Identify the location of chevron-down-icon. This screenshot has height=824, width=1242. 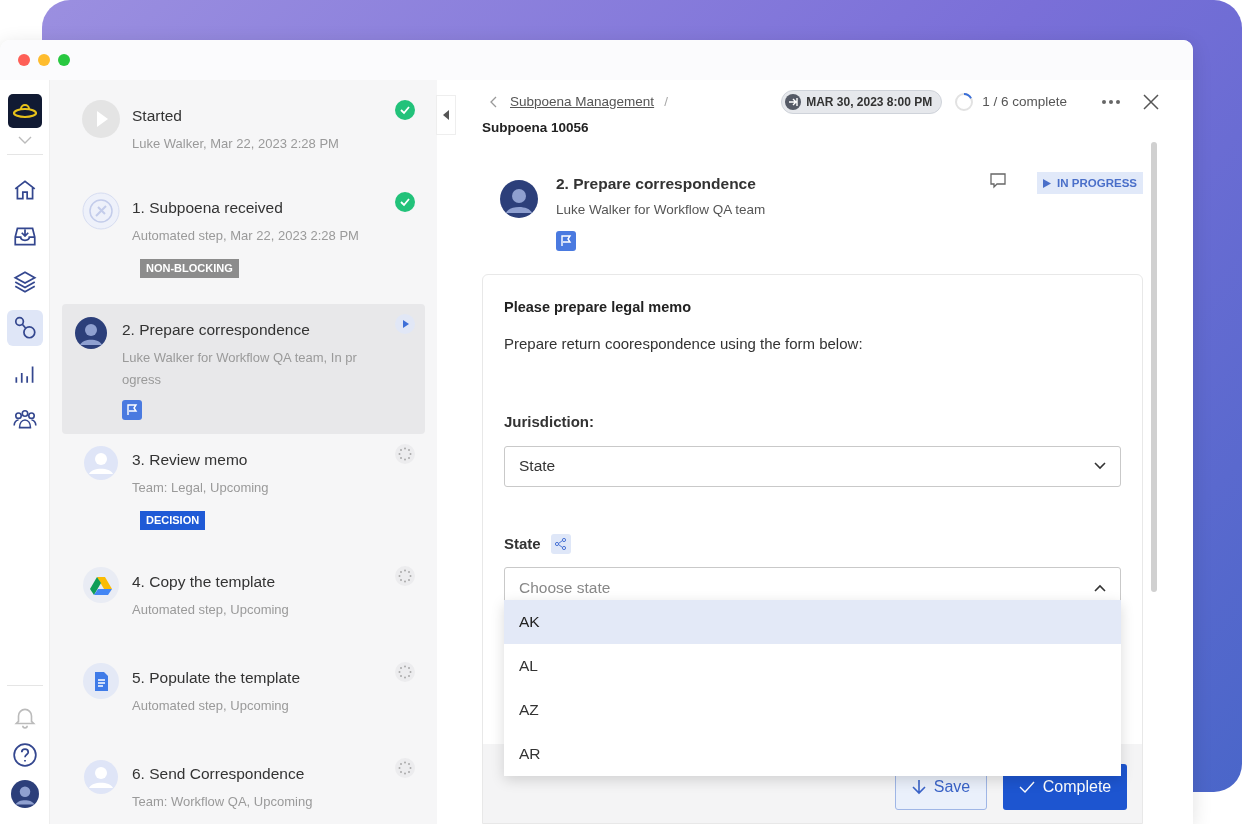
(1100, 466).